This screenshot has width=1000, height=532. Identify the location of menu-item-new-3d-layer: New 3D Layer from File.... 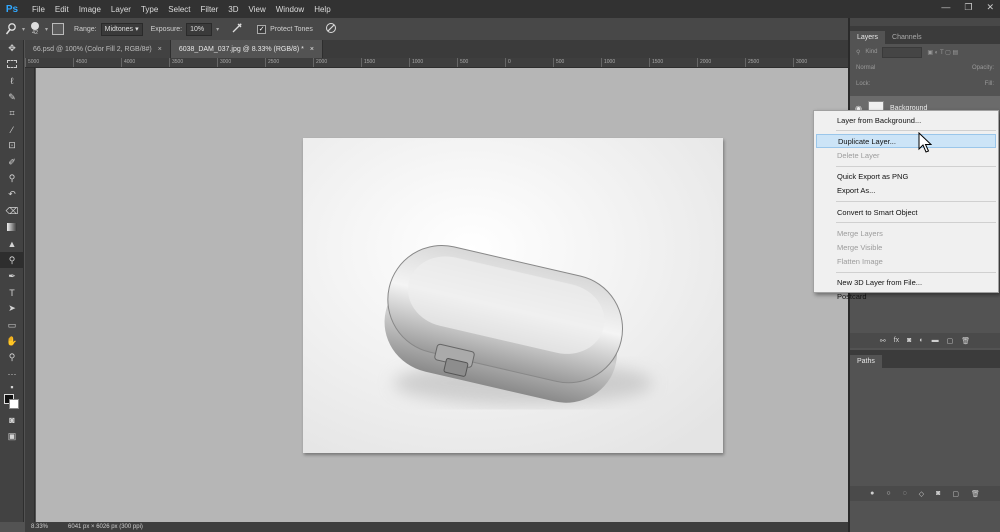
(906, 283).